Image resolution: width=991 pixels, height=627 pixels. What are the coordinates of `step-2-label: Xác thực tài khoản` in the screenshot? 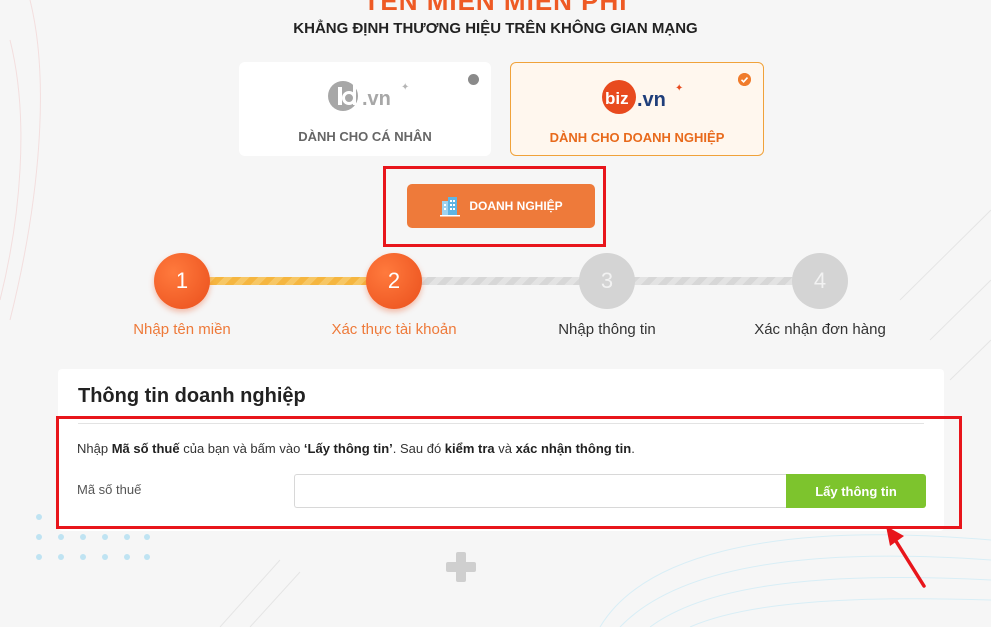 It's located at (394, 329).